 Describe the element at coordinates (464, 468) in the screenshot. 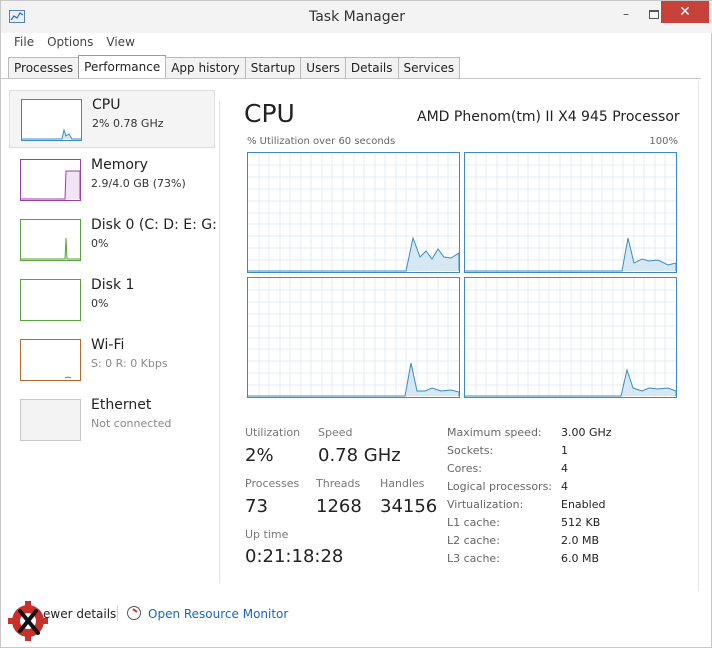

I see `spec-key: Cores:` at that location.